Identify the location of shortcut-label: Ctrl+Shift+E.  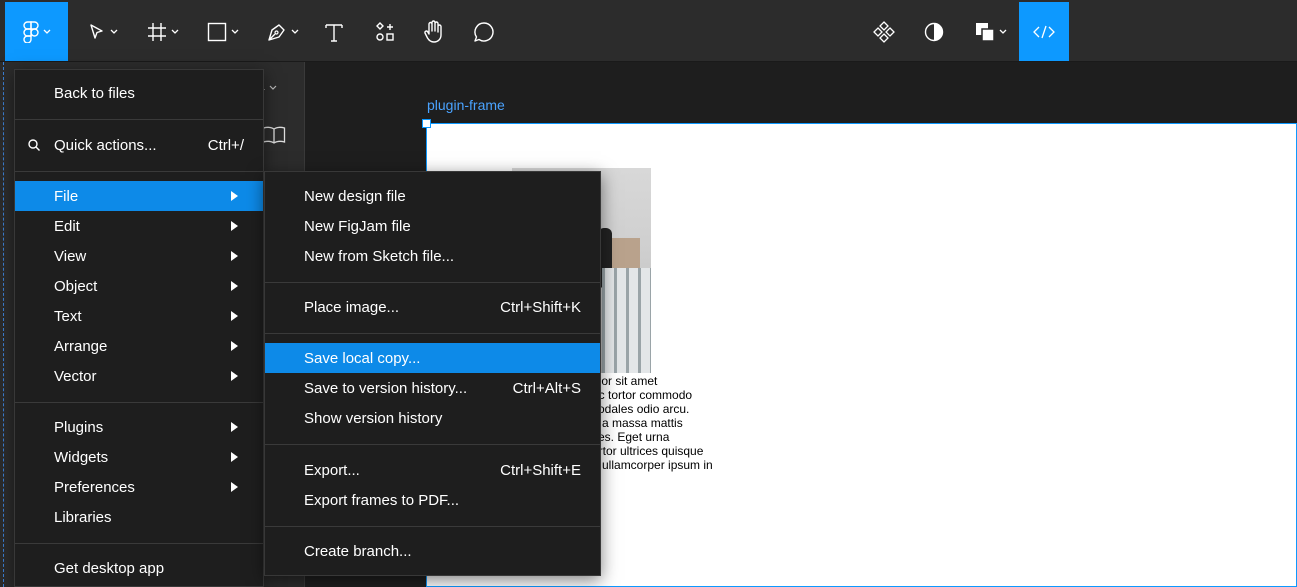
(540, 470).